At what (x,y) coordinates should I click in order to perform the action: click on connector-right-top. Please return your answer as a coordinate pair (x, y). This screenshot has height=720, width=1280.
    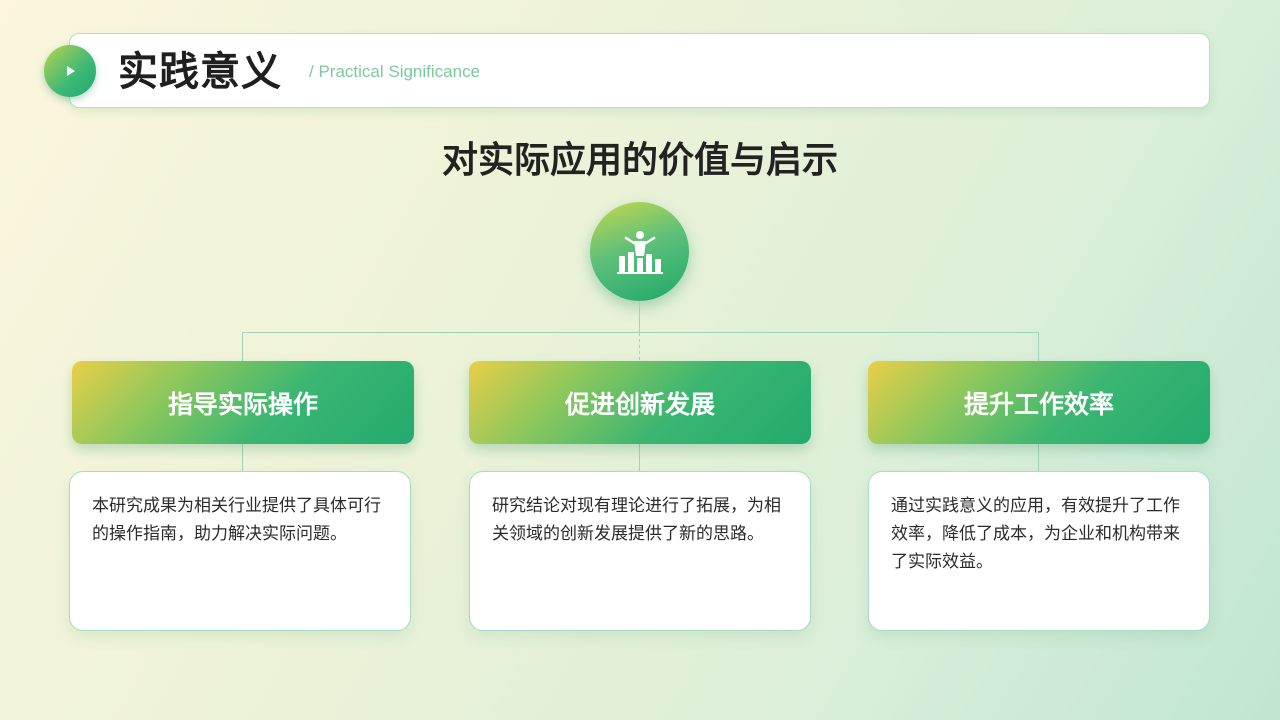
    Looking at the image, I should click on (1038, 346).